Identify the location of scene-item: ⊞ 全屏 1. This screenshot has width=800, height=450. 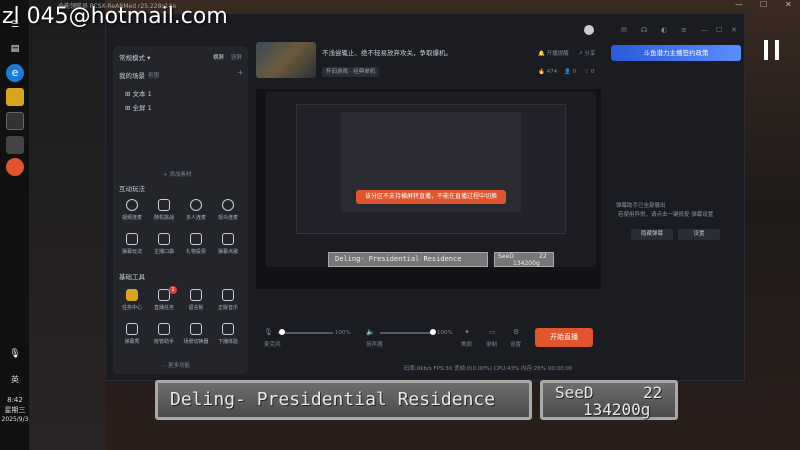
(138, 107).